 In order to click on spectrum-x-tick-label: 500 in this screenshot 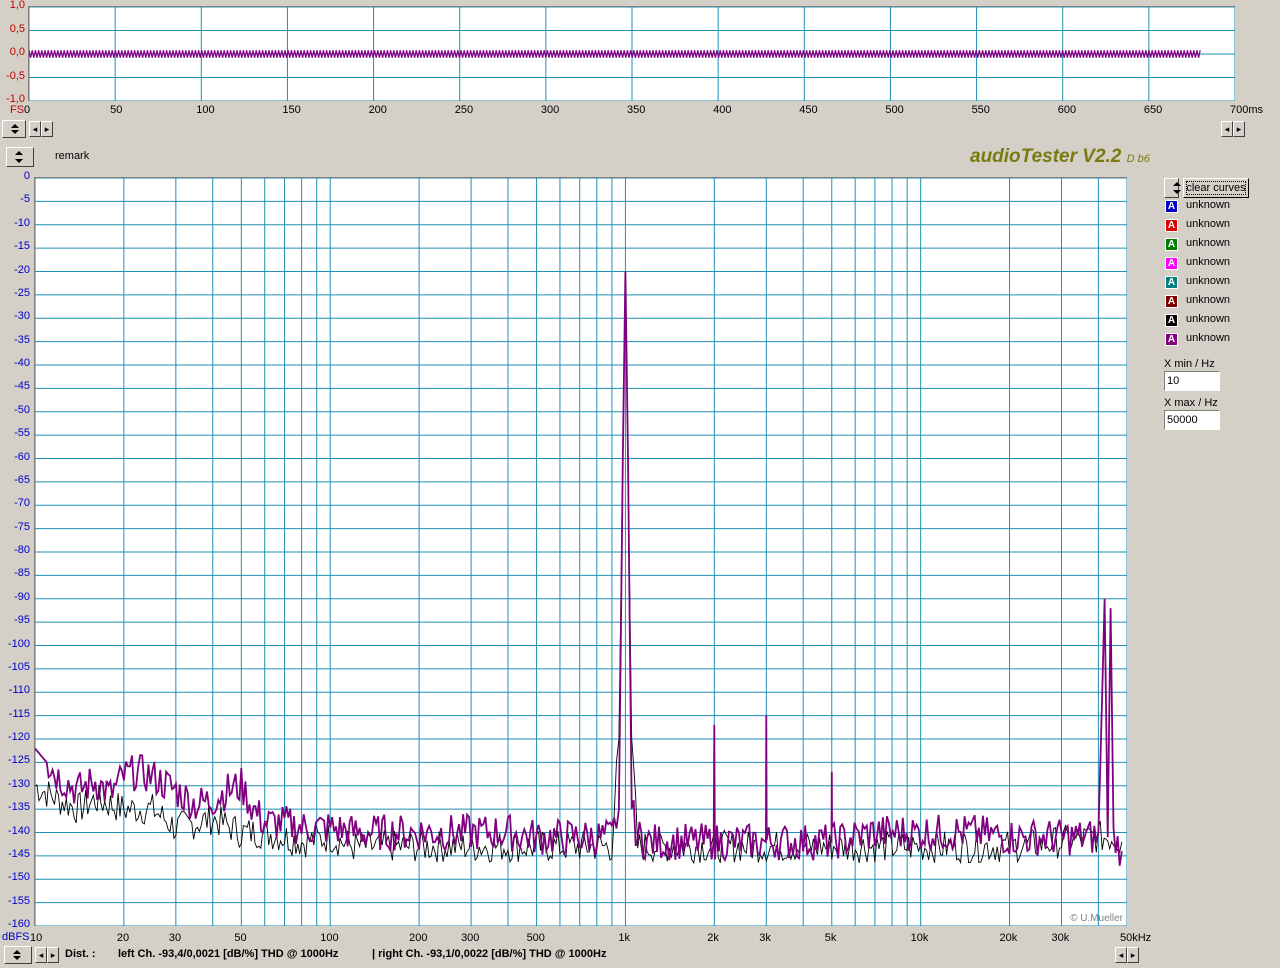, I will do `click(535, 938)`.